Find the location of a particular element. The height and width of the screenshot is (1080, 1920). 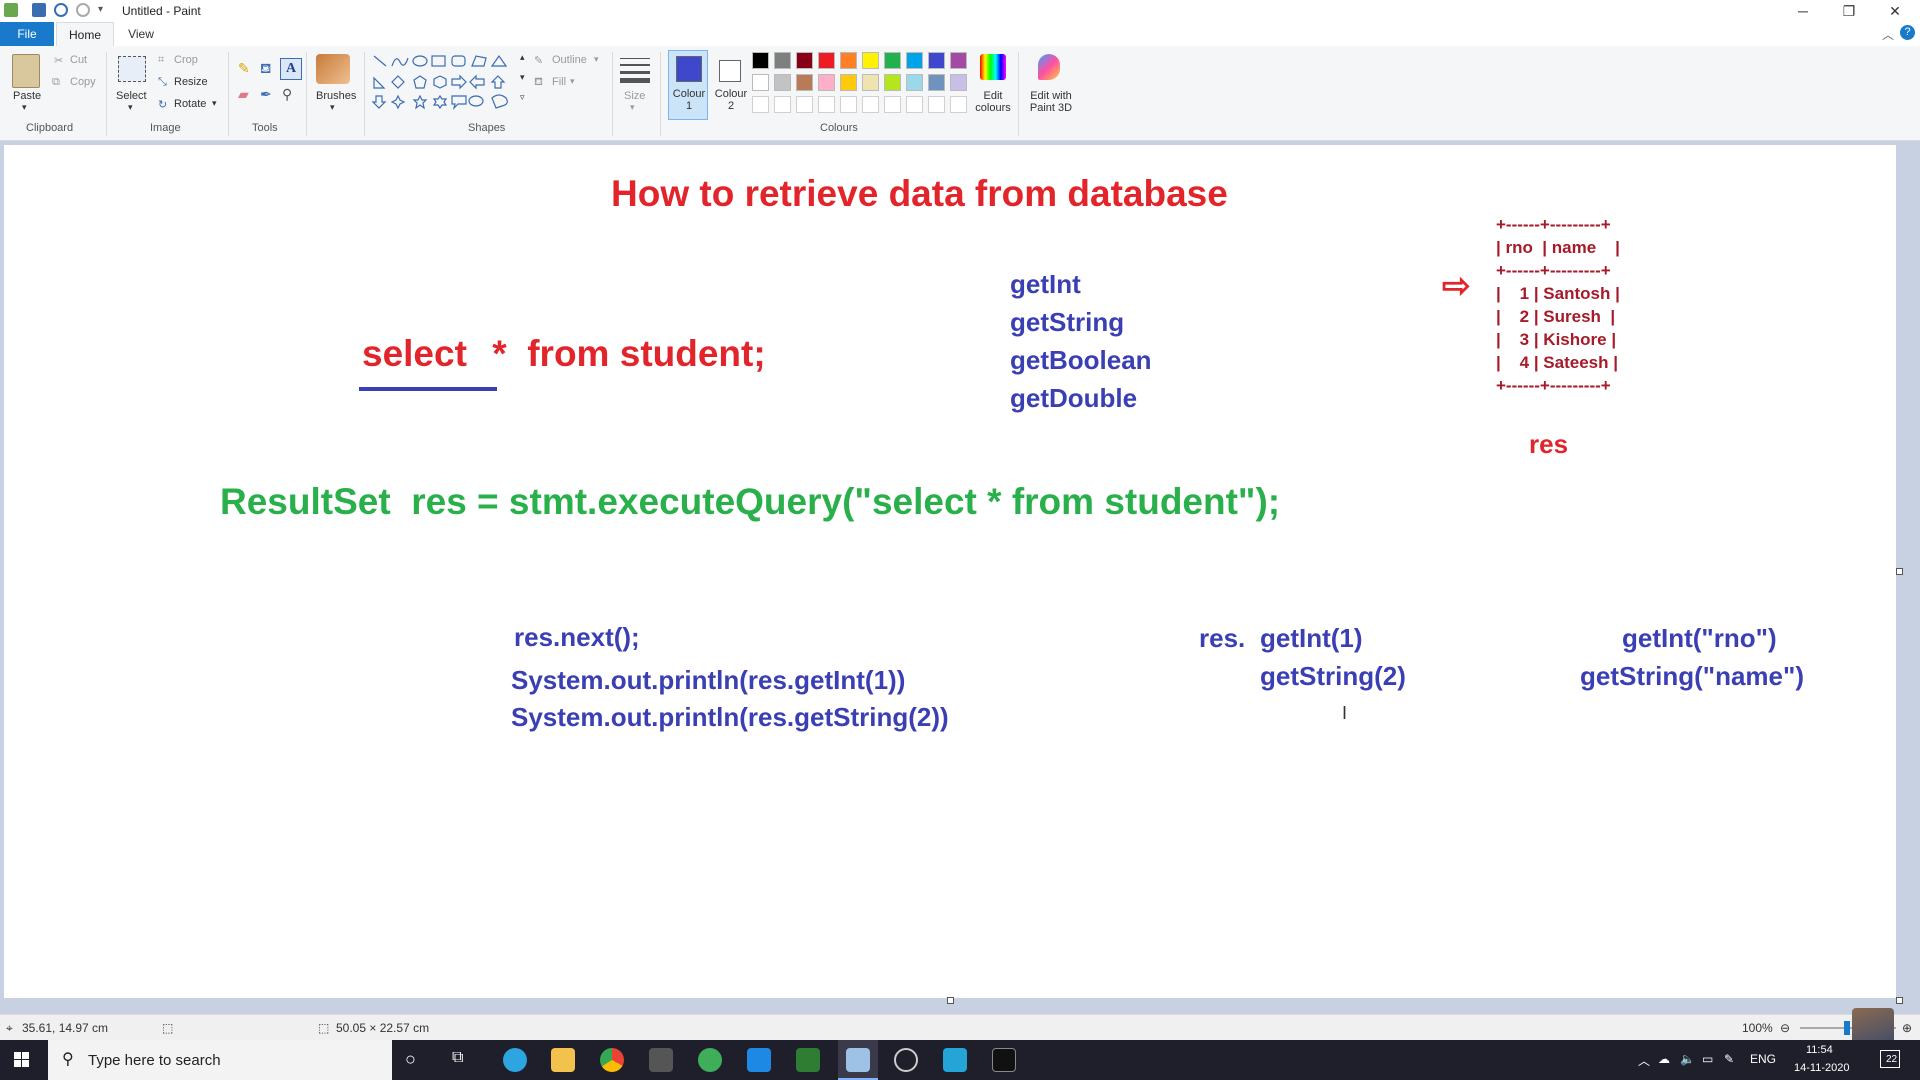

colour2-label: Colour 2 is located at coordinates (731, 100).